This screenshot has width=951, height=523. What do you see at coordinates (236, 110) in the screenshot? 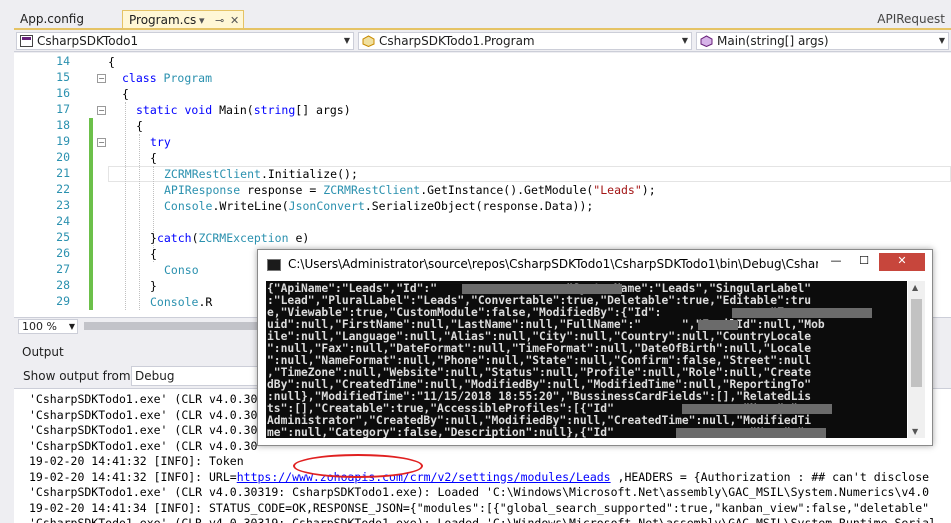
I see `code-token: Main(` at bounding box center [236, 110].